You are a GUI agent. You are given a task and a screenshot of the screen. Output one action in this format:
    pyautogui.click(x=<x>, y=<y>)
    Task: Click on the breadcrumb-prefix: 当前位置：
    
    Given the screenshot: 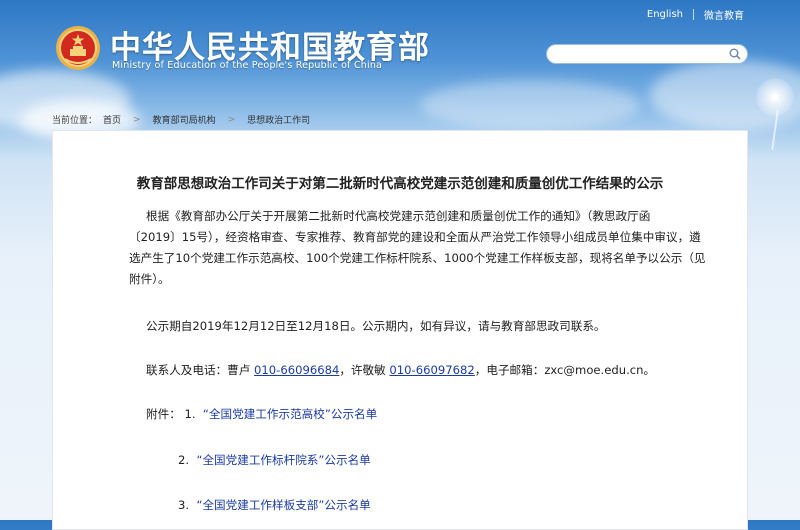 What is the action you would take?
    pyautogui.click(x=75, y=121)
    